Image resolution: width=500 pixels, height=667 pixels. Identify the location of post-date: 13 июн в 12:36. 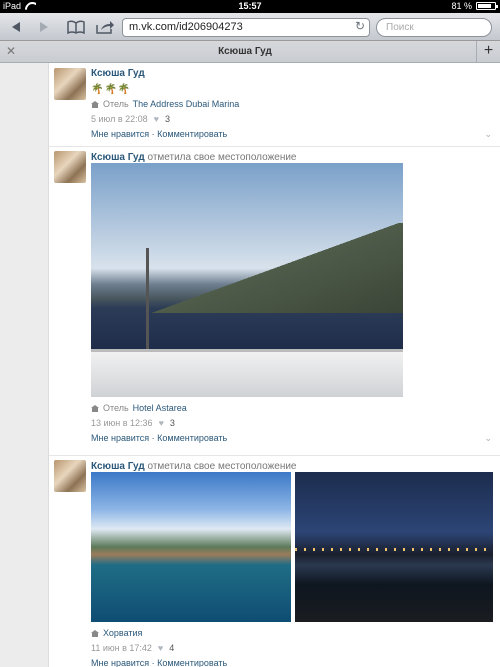
(122, 423).